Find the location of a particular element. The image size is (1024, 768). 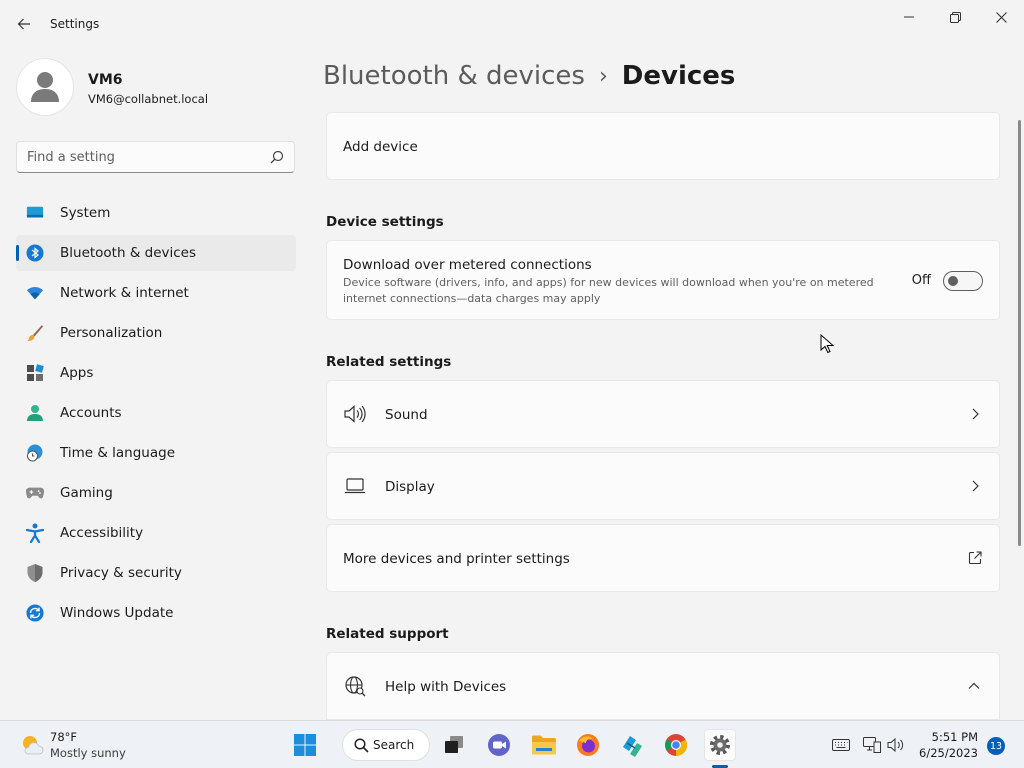

metered-toggle is located at coordinates (963, 281).